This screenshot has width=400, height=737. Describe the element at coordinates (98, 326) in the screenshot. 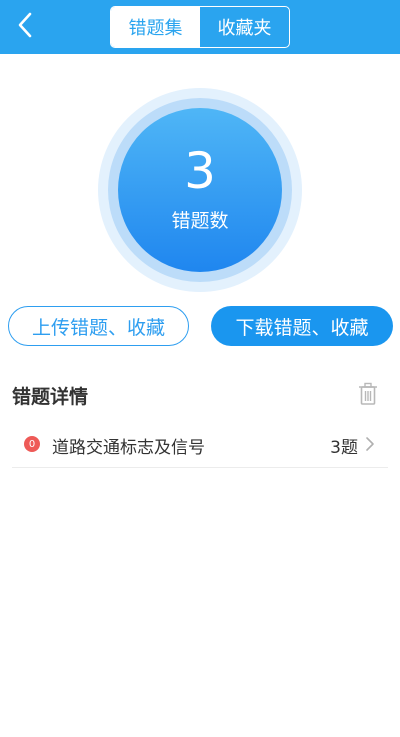

I see `upload-button: 上传错题、收藏` at that location.